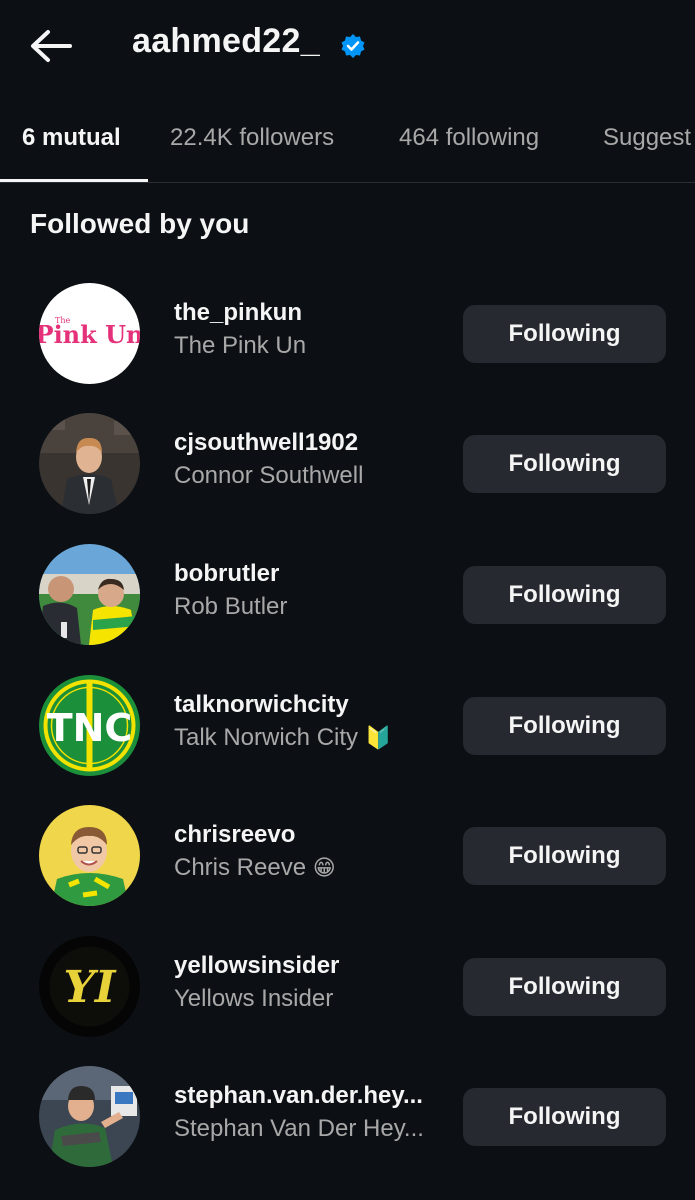 This screenshot has height=1200, width=695. Describe the element at coordinates (353, 46) in the screenshot. I see `verified-badge-icon` at that location.